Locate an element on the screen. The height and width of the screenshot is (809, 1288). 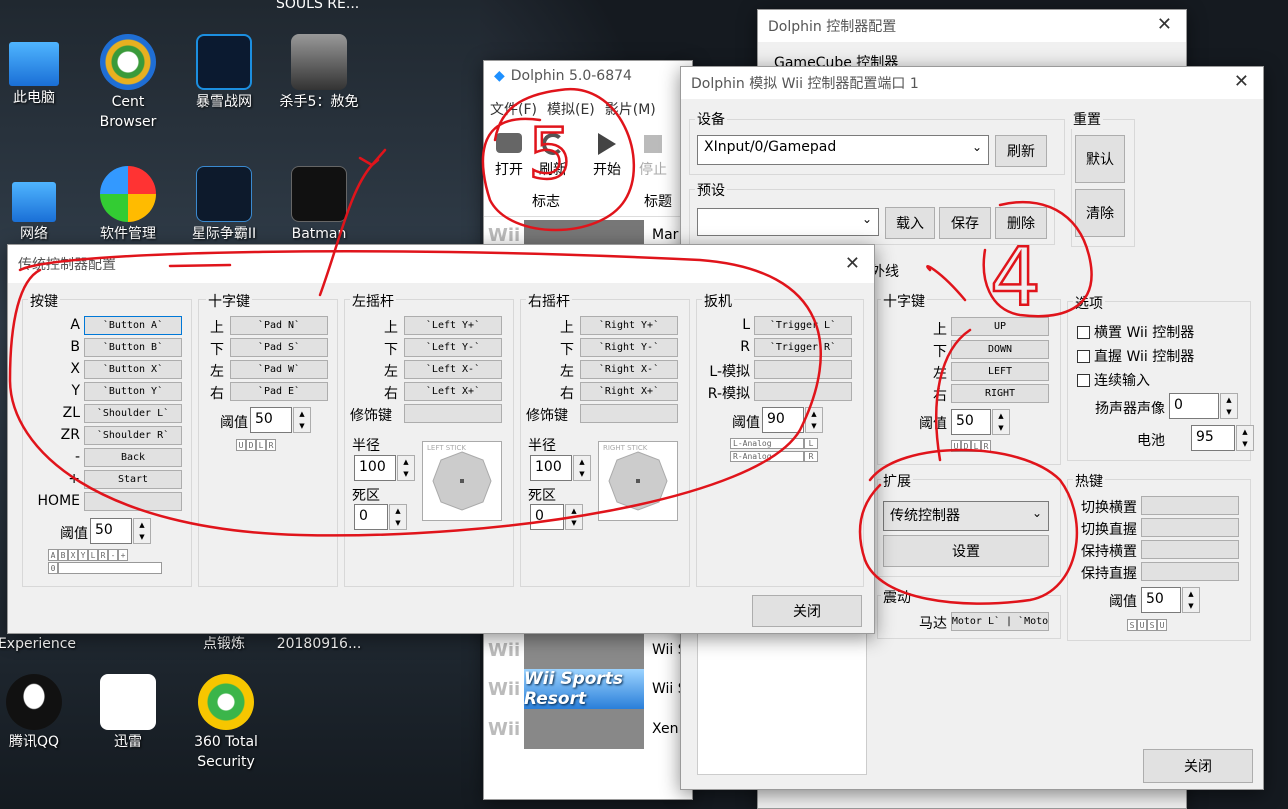
button-5-binding: `Shoulder R` is located at coordinates (133, 435).